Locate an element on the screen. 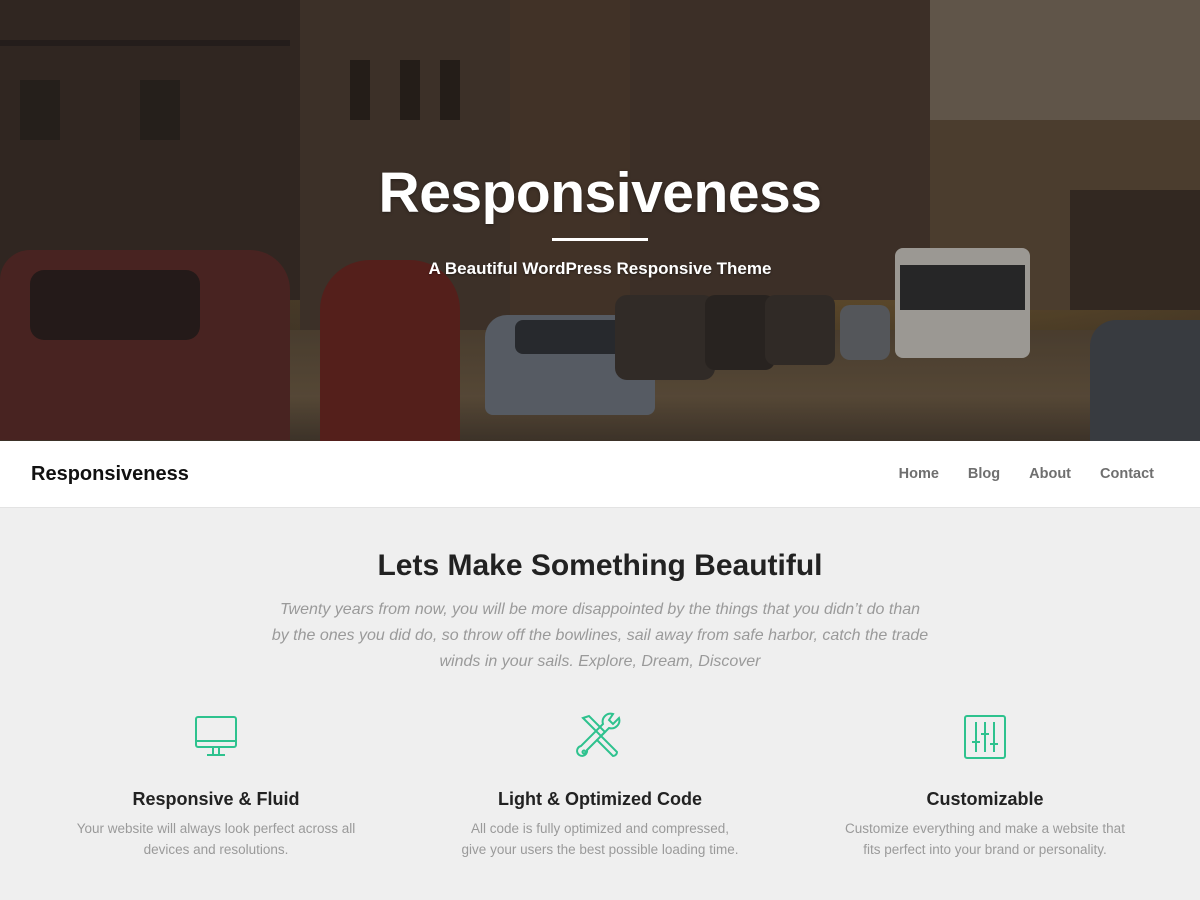  hero-divider is located at coordinates (600, 239).